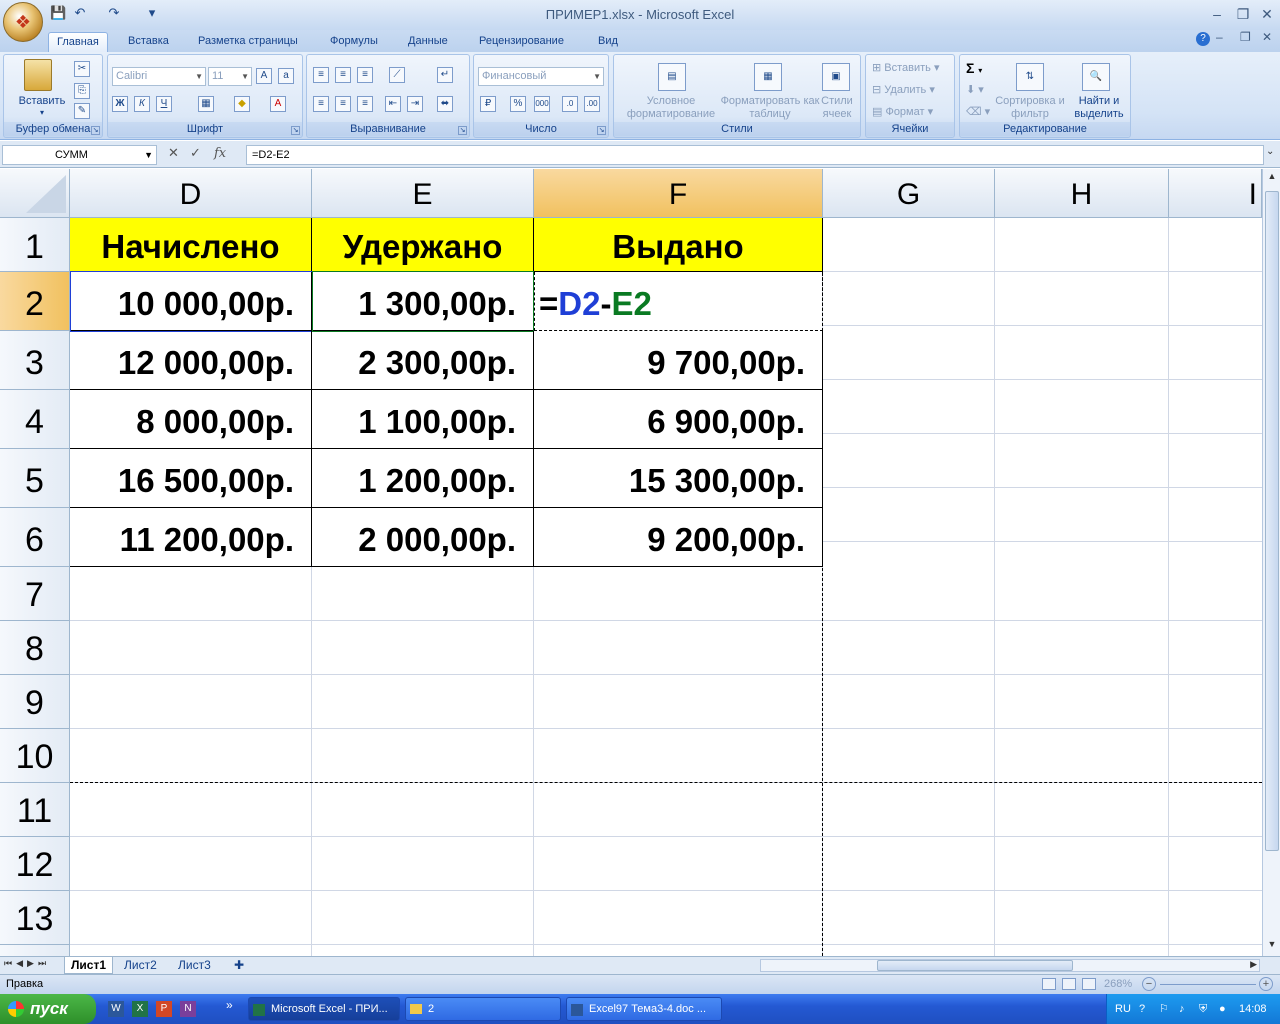  I want to click on word-quicklaunch-icon: W, so click(116, 1009).